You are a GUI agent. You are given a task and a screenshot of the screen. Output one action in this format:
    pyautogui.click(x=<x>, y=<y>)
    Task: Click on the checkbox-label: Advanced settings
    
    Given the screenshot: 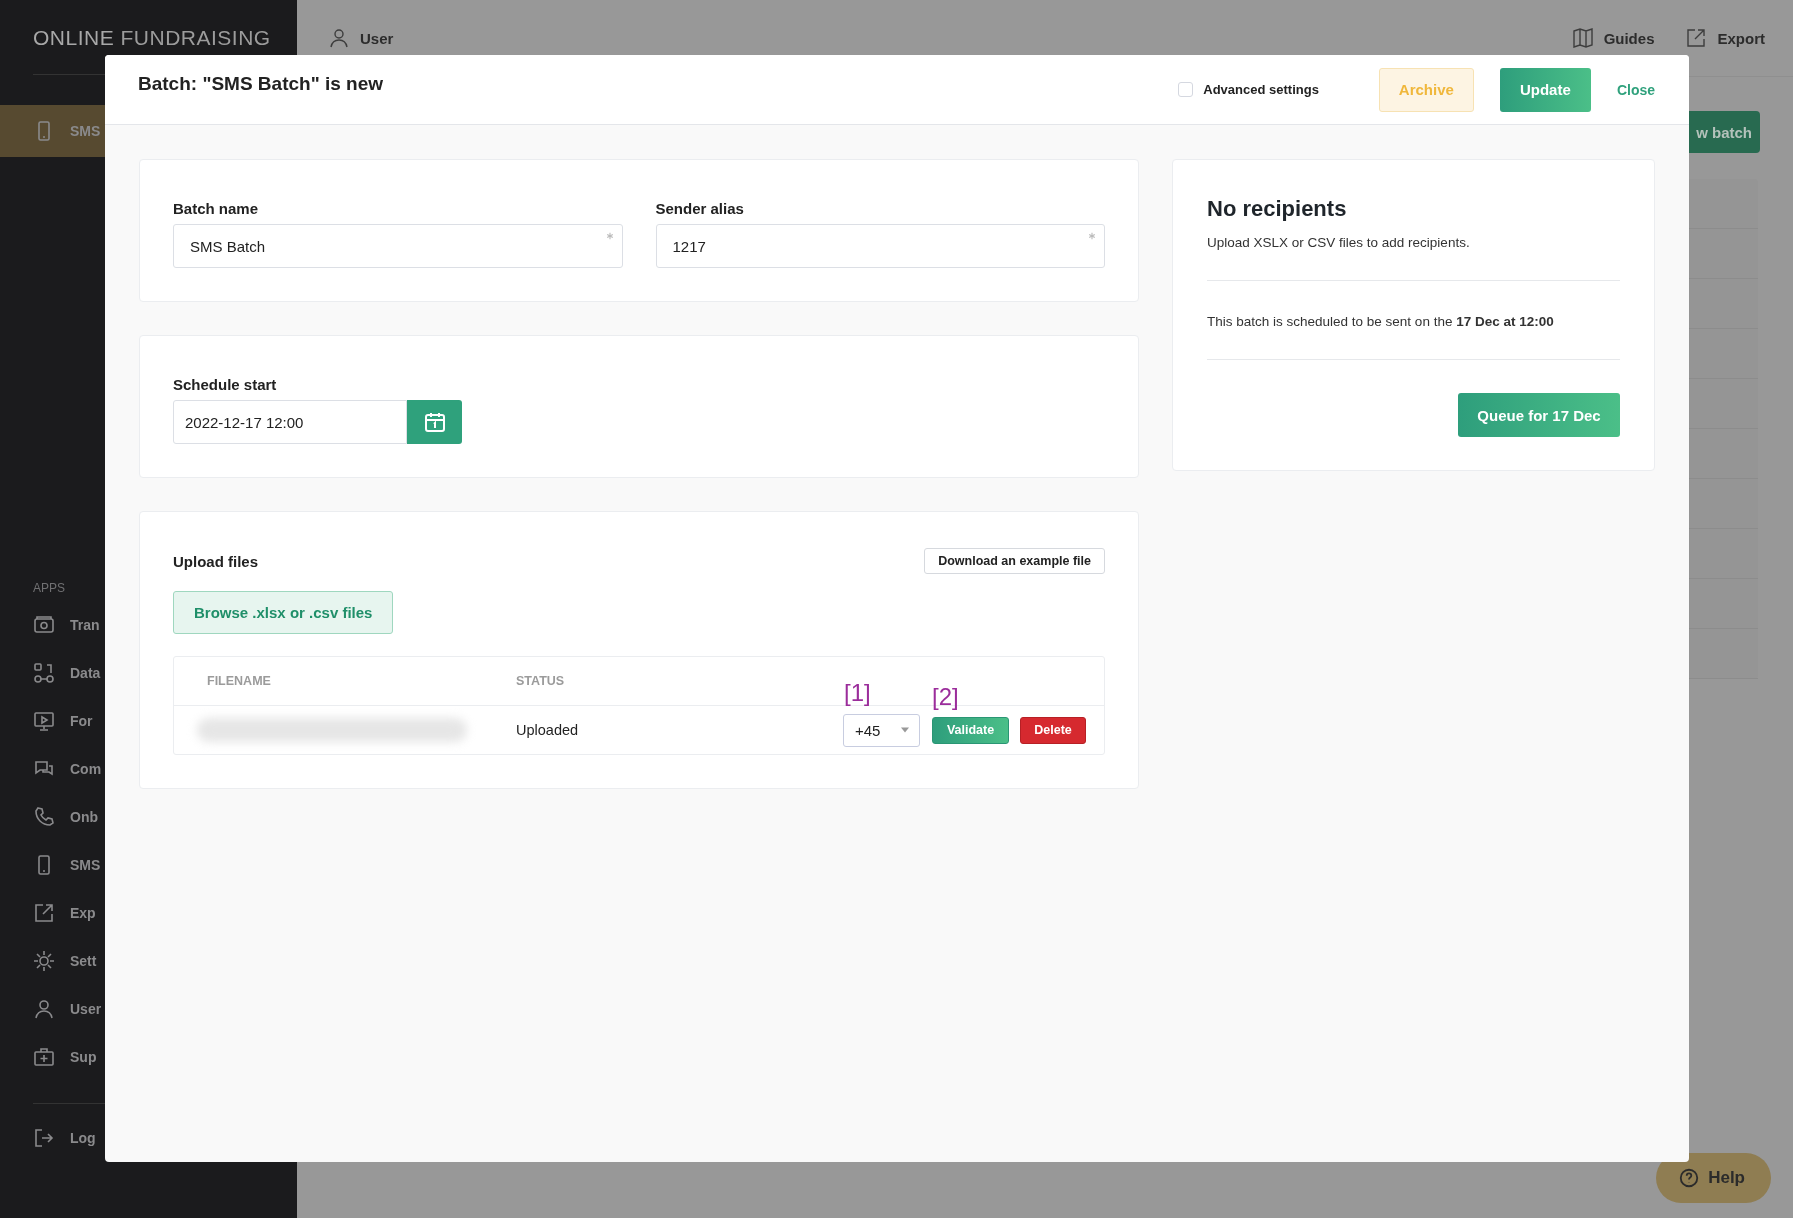 What is the action you would take?
    pyautogui.click(x=1261, y=89)
    